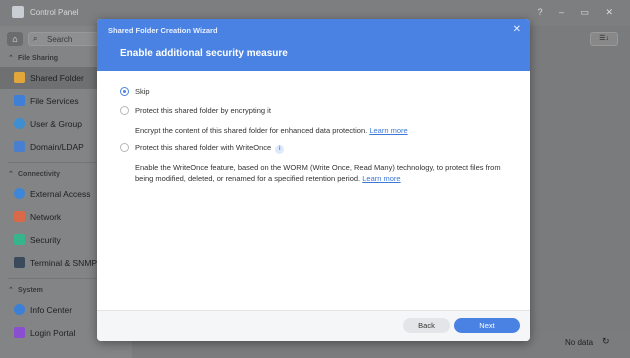 The height and width of the screenshot is (358, 630). Describe the element at coordinates (517, 29) in the screenshot. I see `close-icon: ✕` at that location.